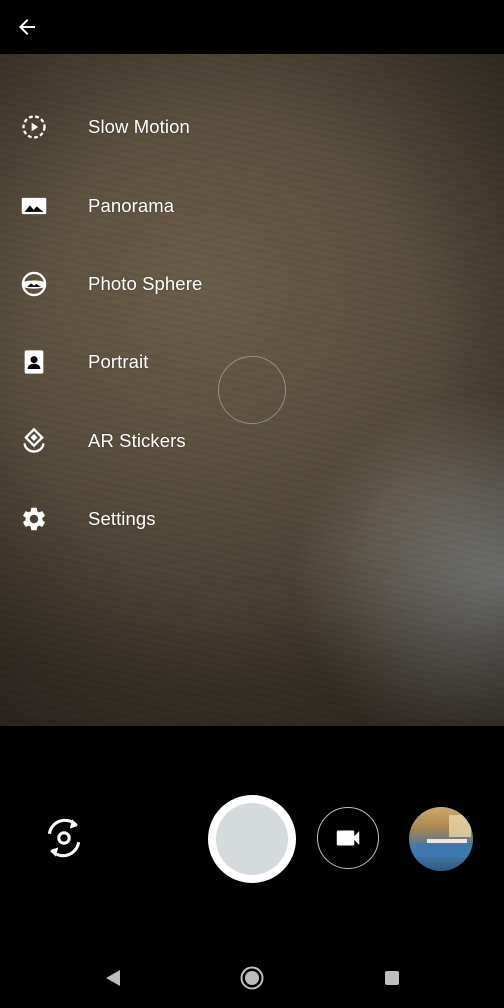 The width and height of the screenshot is (504, 1008). I want to click on menu-item-slow-motion: Slow Motion, so click(150, 127).